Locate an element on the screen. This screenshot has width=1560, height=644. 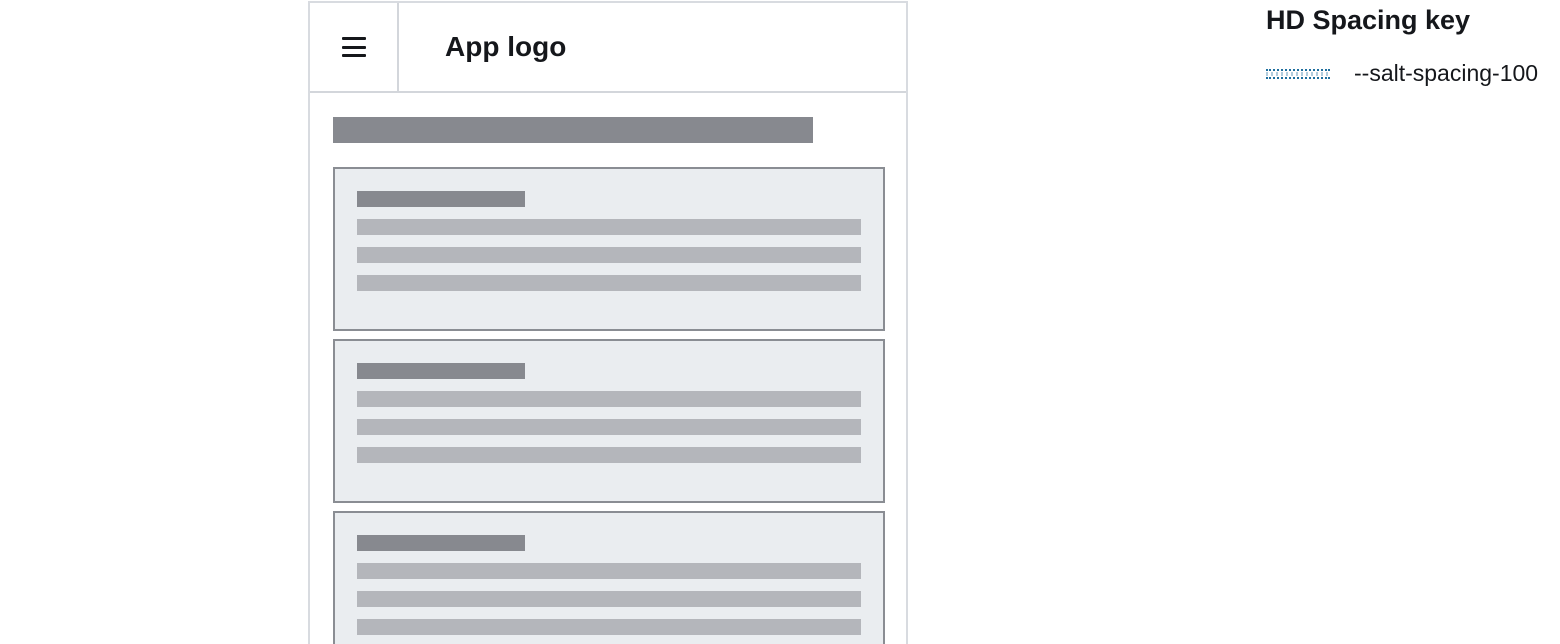
hamburger-icon is located at coordinates (353, 47).